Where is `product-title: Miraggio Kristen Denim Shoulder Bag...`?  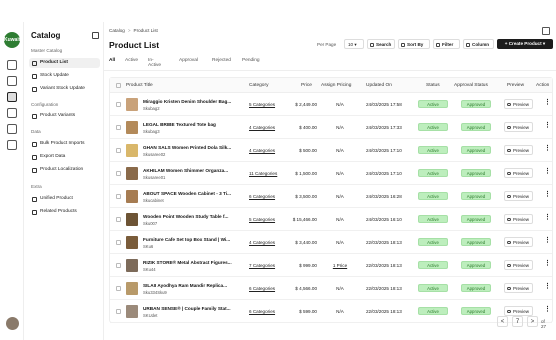
product-title: Miraggio Kristen Denim Shoulder Bag... is located at coordinates (193, 101).